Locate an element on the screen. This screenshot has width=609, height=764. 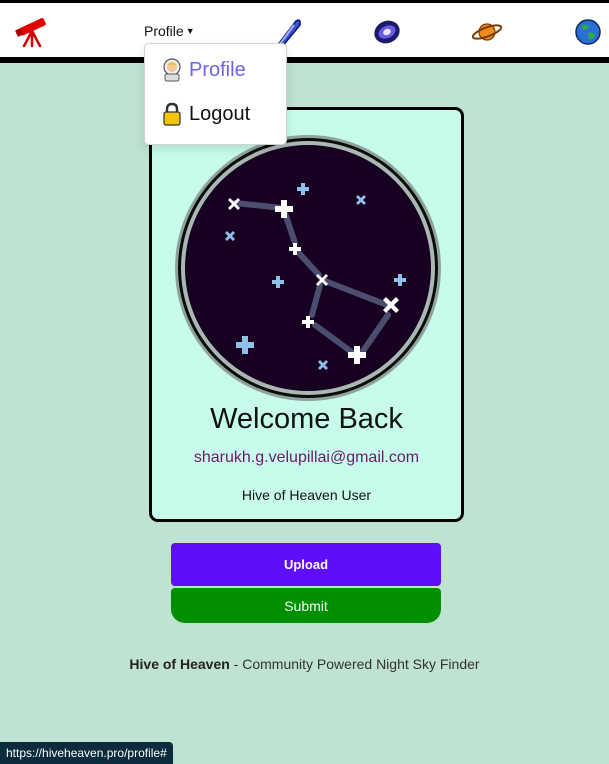
welcome-heading: Welcome Back is located at coordinates (306, 419).